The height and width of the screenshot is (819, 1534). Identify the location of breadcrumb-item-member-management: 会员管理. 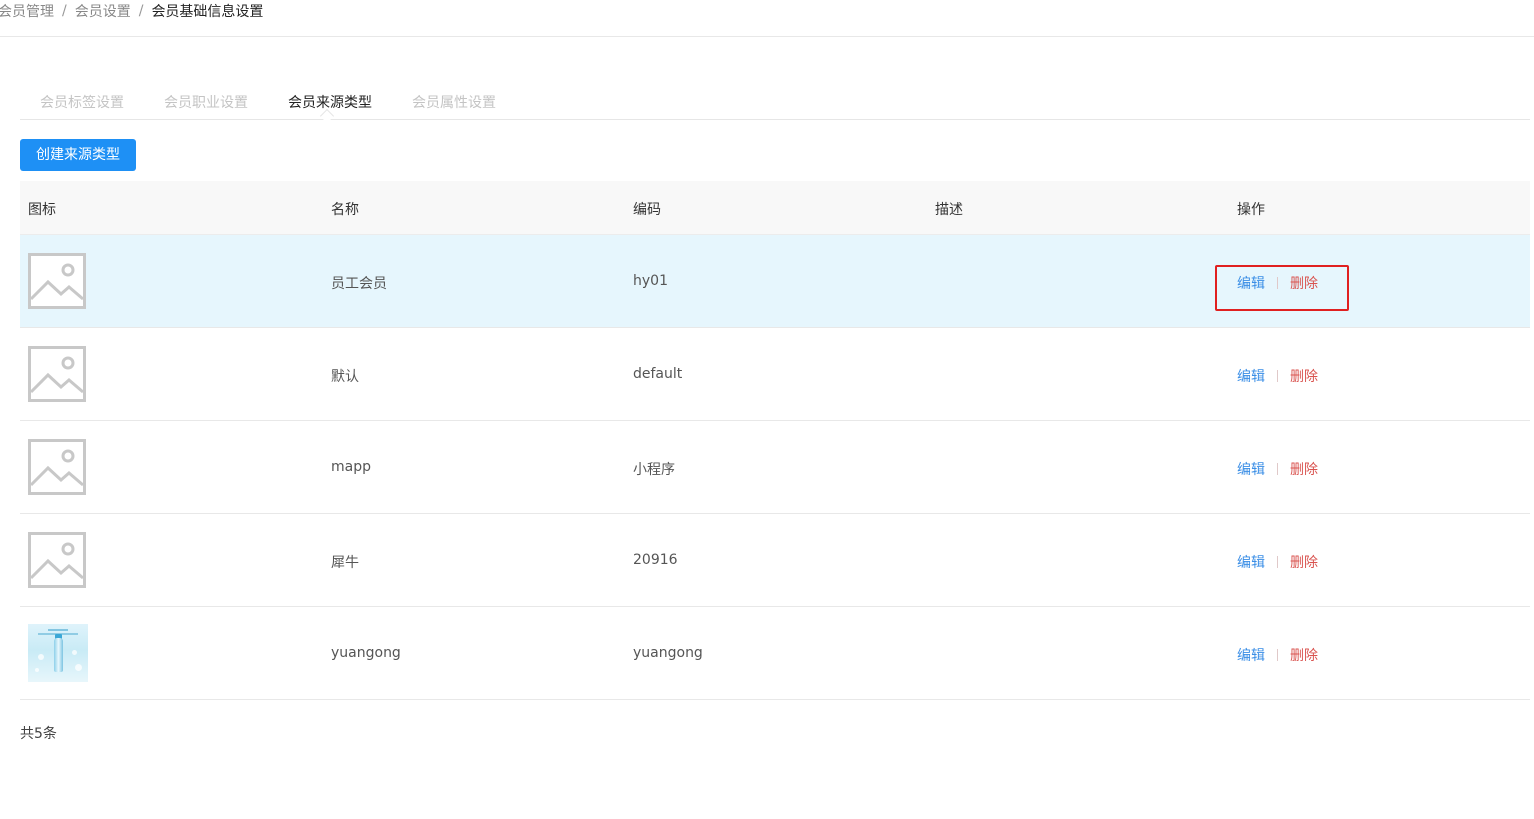
(27, 11).